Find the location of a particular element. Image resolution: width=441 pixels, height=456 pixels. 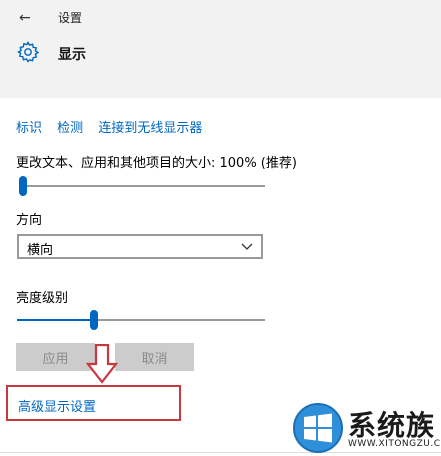

watermark: 系统族 WWW.XITONGZU.COM is located at coordinates (366, 428).